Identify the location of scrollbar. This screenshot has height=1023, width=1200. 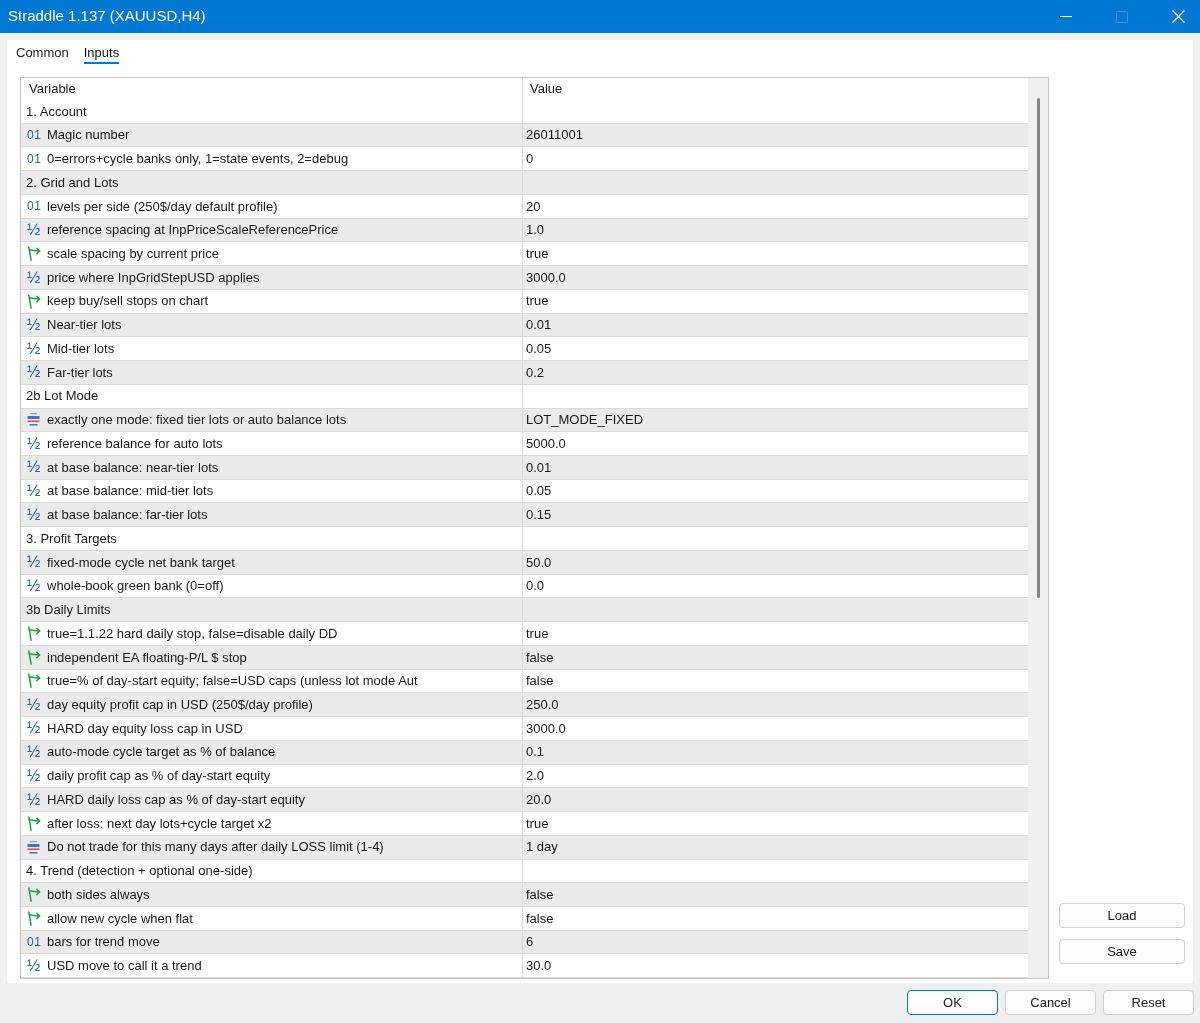
(1038, 528).